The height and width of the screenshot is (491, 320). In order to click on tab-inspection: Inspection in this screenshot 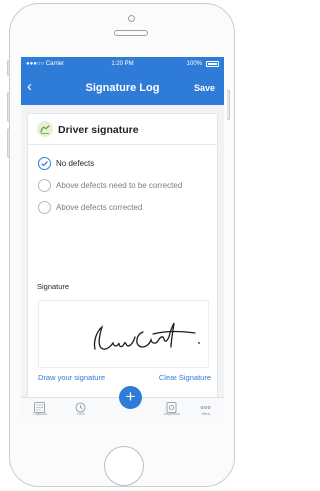, I will do `click(172, 407)`.